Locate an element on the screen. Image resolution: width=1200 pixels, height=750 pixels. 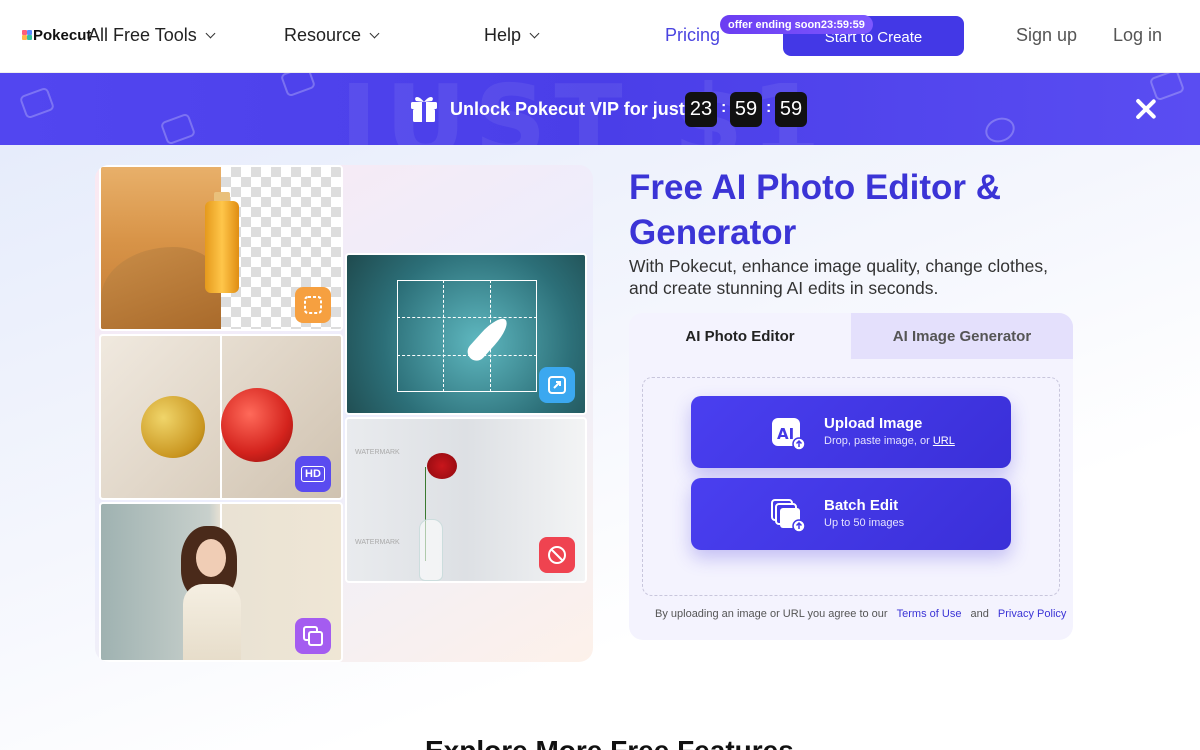
rose-flower is located at coordinates (442, 466).